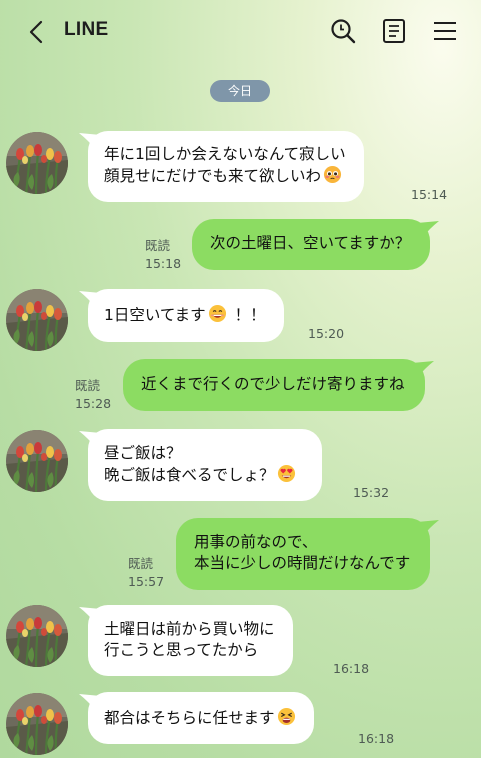 Image resolution: width=481 pixels, height=758 pixels. What do you see at coordinates (37, 32) in the screenshot?
I see `chevron-left-icon` at bounding box center [37, 32].